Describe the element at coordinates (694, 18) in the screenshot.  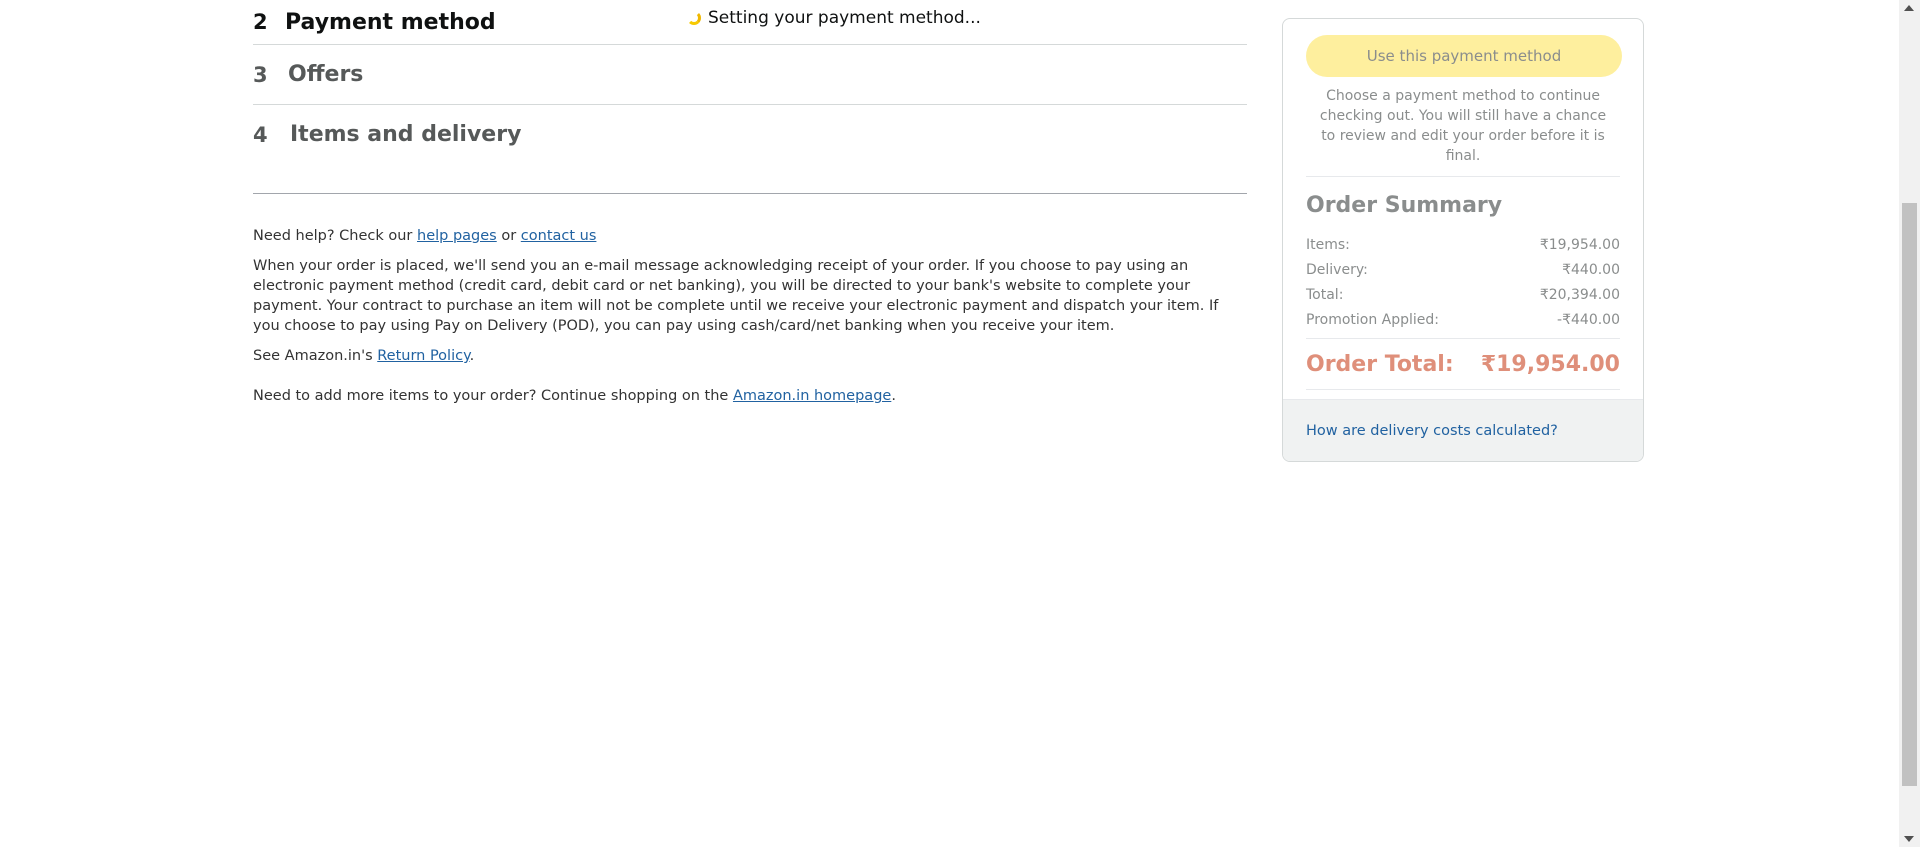
I see `loading-spinner-icon` at that location.